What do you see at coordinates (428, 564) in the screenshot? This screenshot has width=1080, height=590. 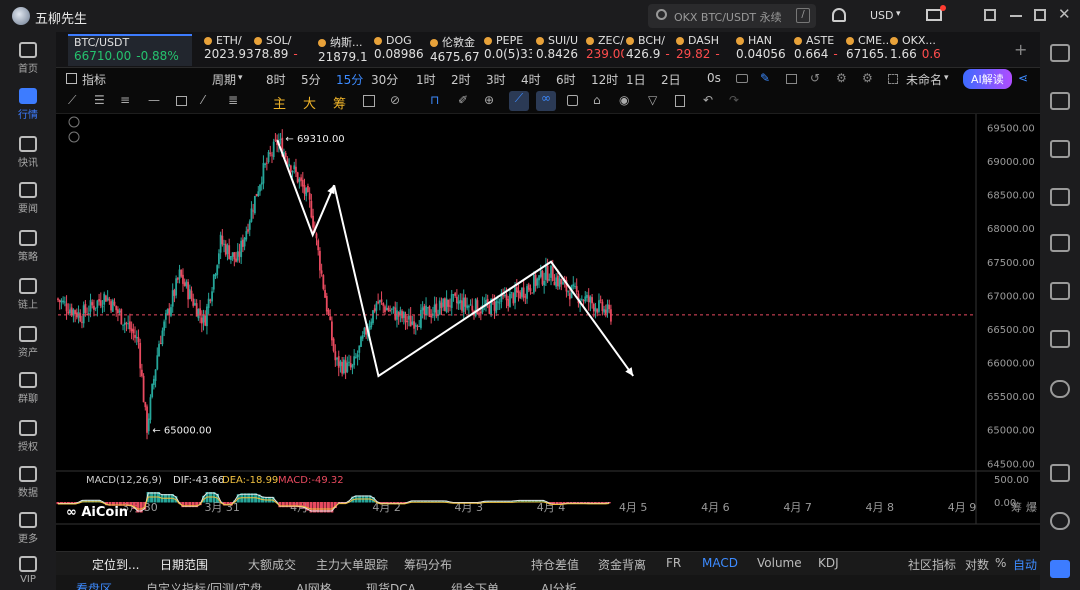 I see `bottom-item-2: 筹码分布` at bounding box center [428, 564].